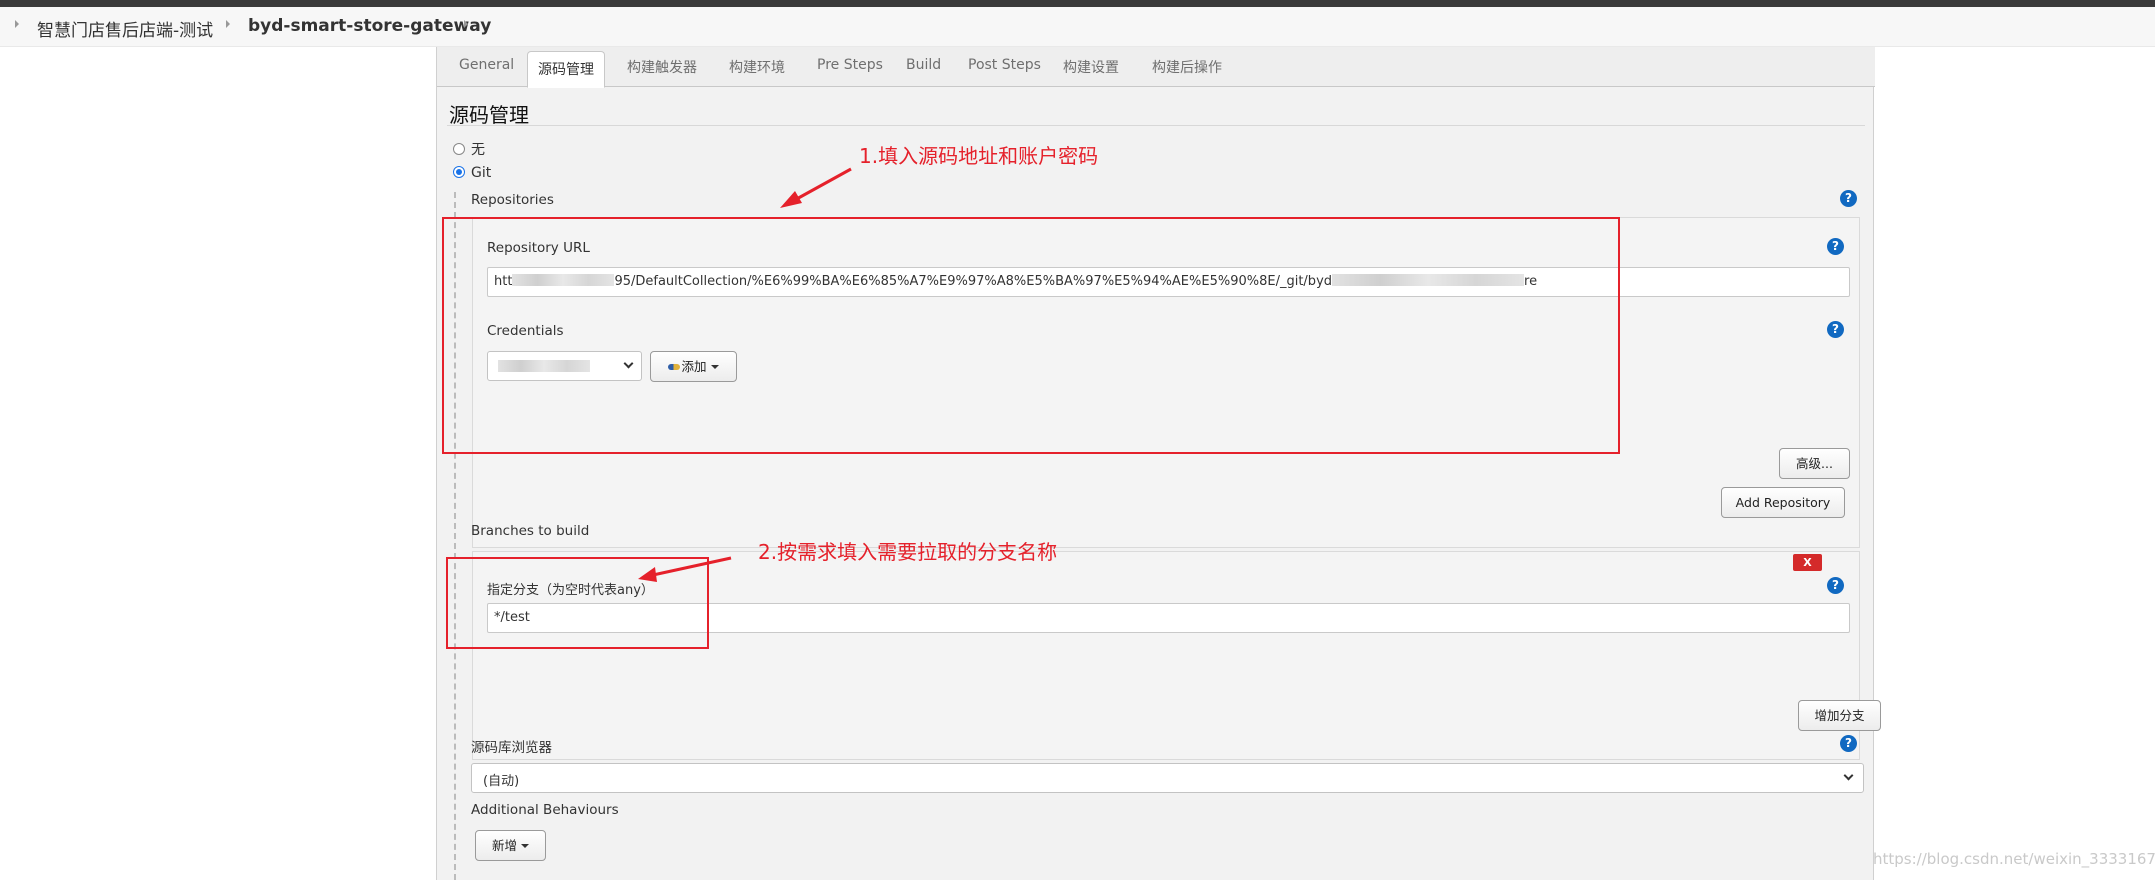 The width and height of the screenshot is (2155, 880). Describe the element at coordinates (745, 374) in the screenshot. I see `annotation-arrows` at that location.